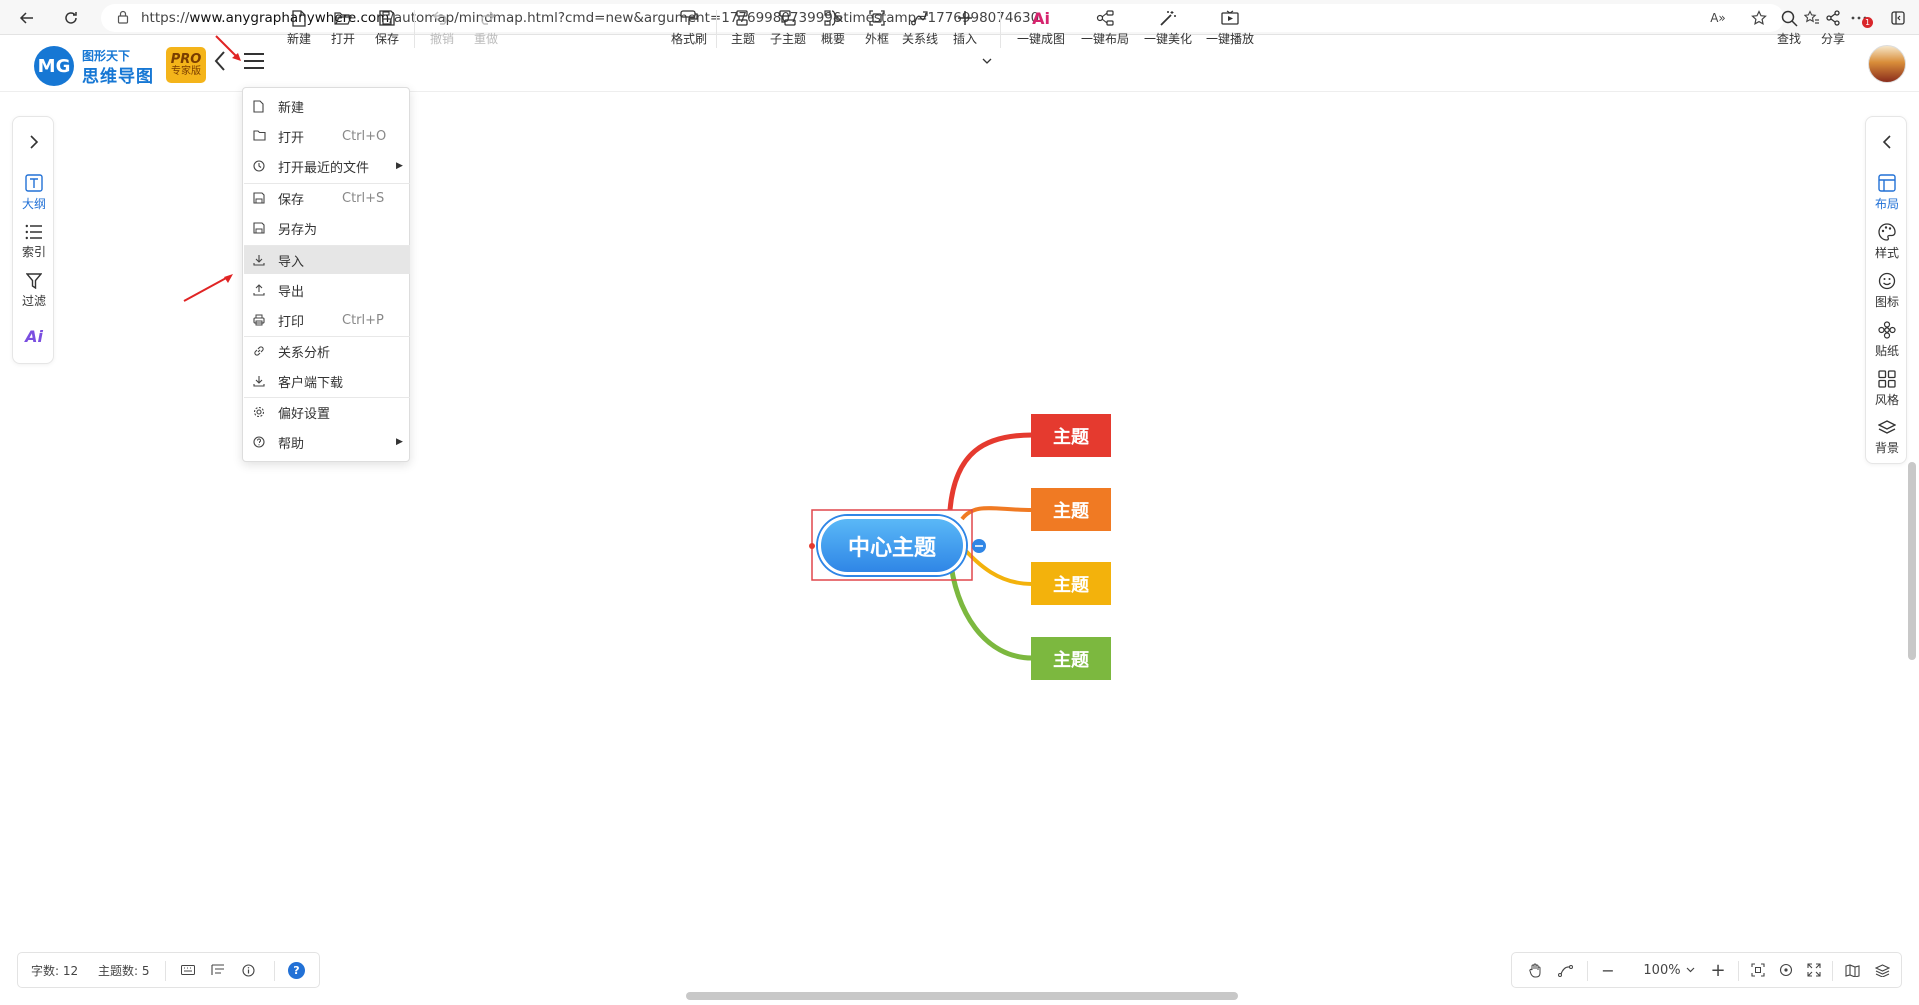 This screenshot has height=1005, width=1919. I want to click on menu-item-new: 新建, so click(327, 106).